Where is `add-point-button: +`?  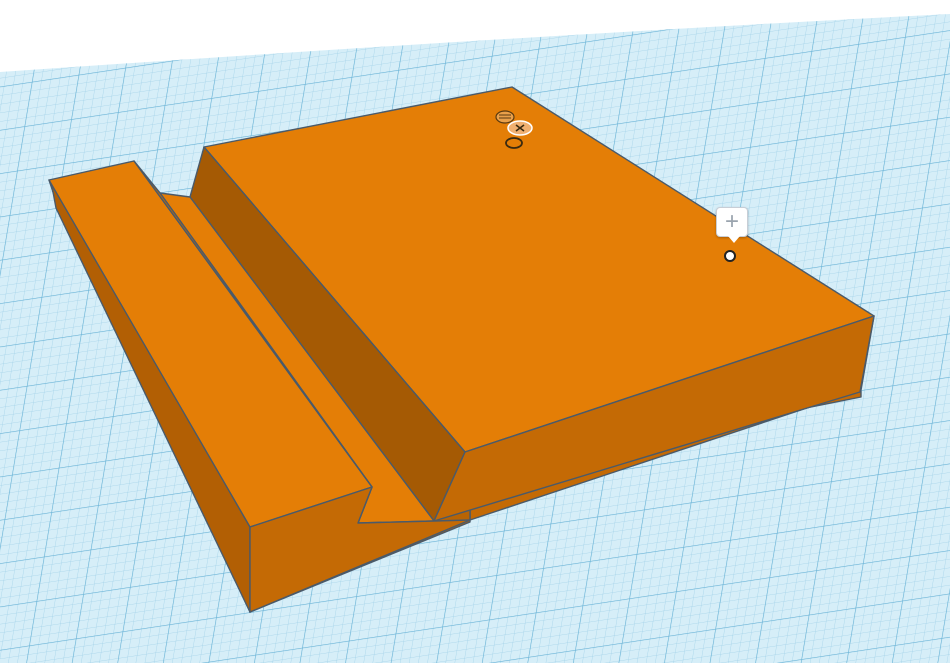 add-point-button: + is located at coordinates (732, 225).